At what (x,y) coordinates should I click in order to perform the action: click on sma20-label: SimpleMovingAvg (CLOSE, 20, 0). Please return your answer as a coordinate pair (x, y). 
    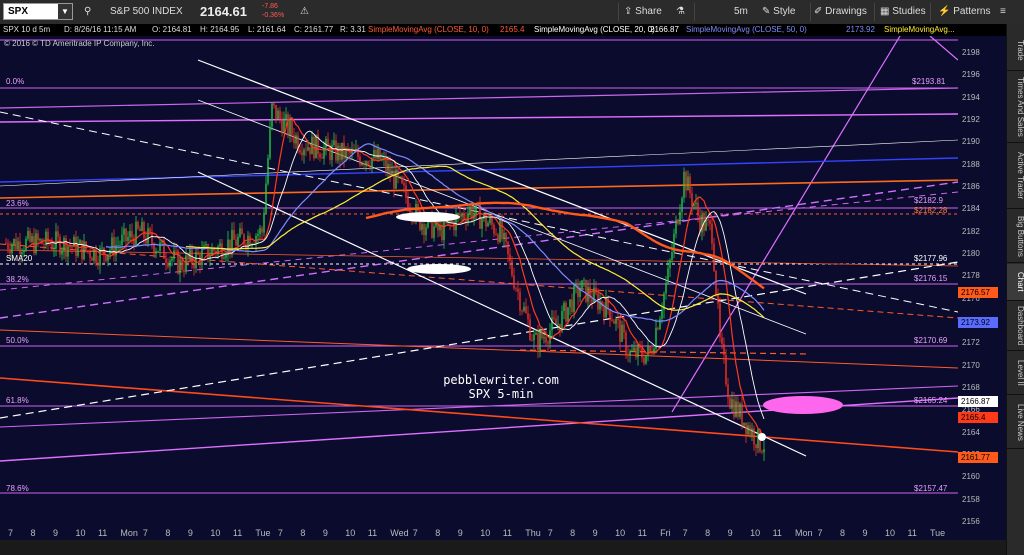
    Looking at the image, I should click on (594, 29).